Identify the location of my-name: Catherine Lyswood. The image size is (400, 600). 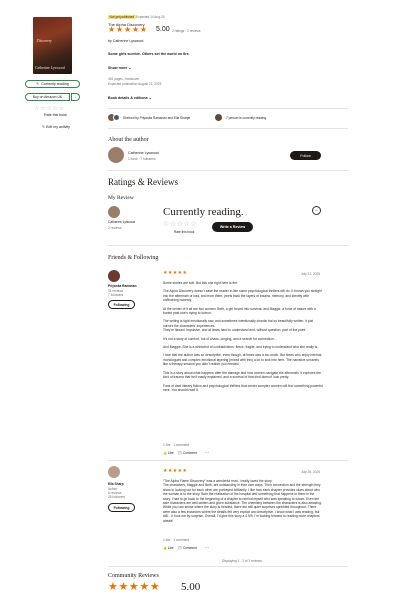
(121, 222).